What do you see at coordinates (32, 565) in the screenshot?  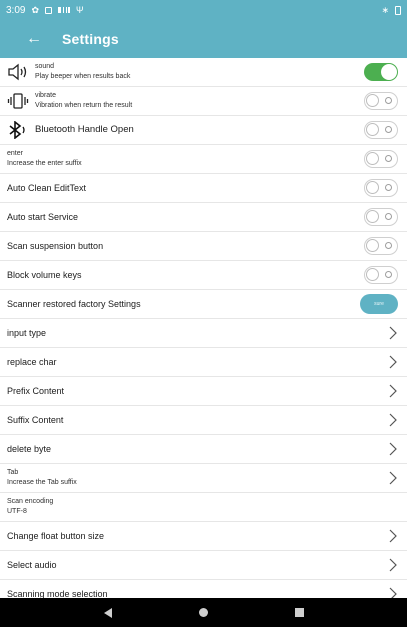 I see `setting-title: Select audio` at bounding box center [32, 565].